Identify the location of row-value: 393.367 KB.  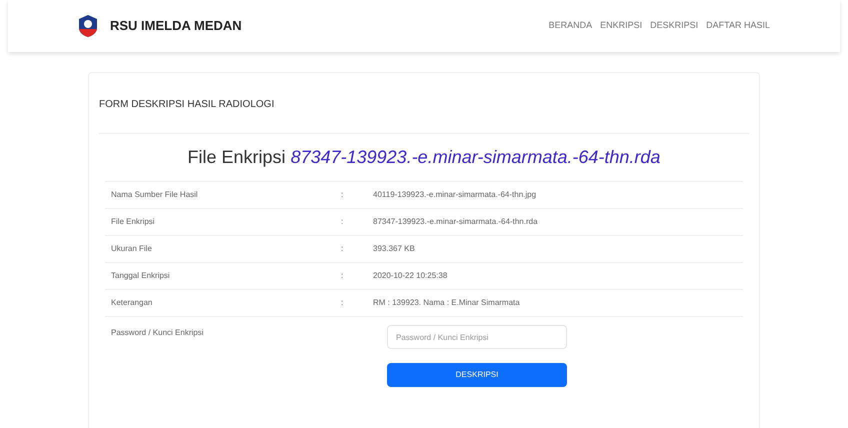
(394, 249).